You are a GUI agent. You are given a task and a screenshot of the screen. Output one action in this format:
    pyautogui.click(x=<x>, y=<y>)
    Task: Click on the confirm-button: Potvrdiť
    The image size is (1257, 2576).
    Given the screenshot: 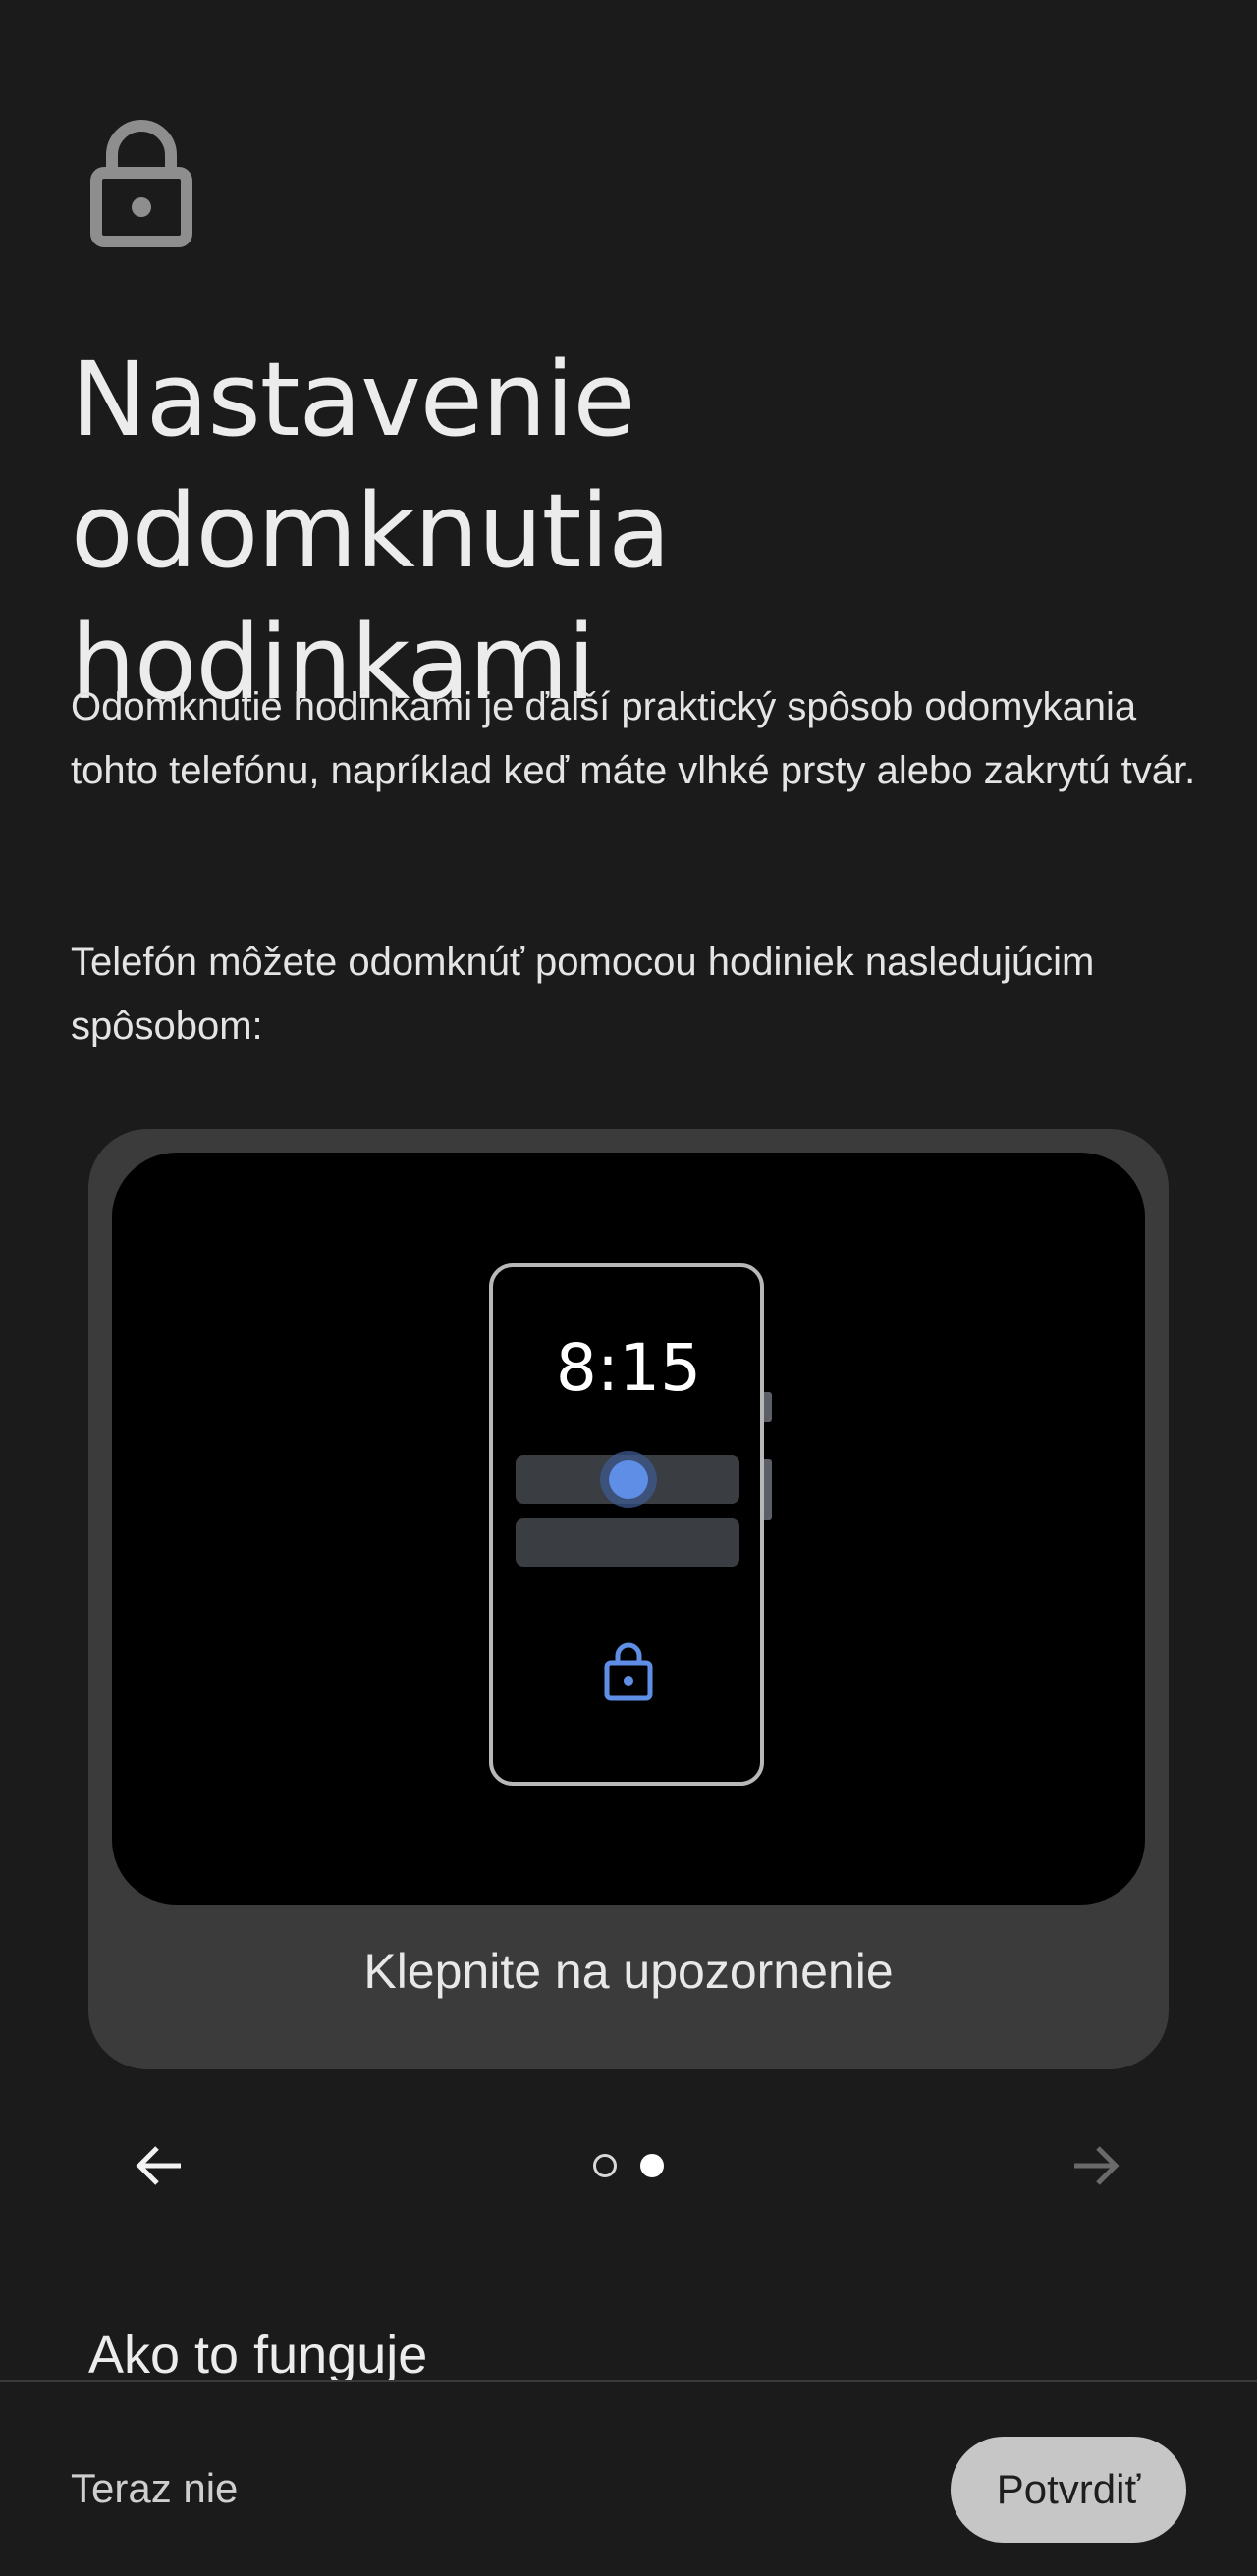 What is the action you would take?
    pyautogui.click(x=1068, y=2490)
    